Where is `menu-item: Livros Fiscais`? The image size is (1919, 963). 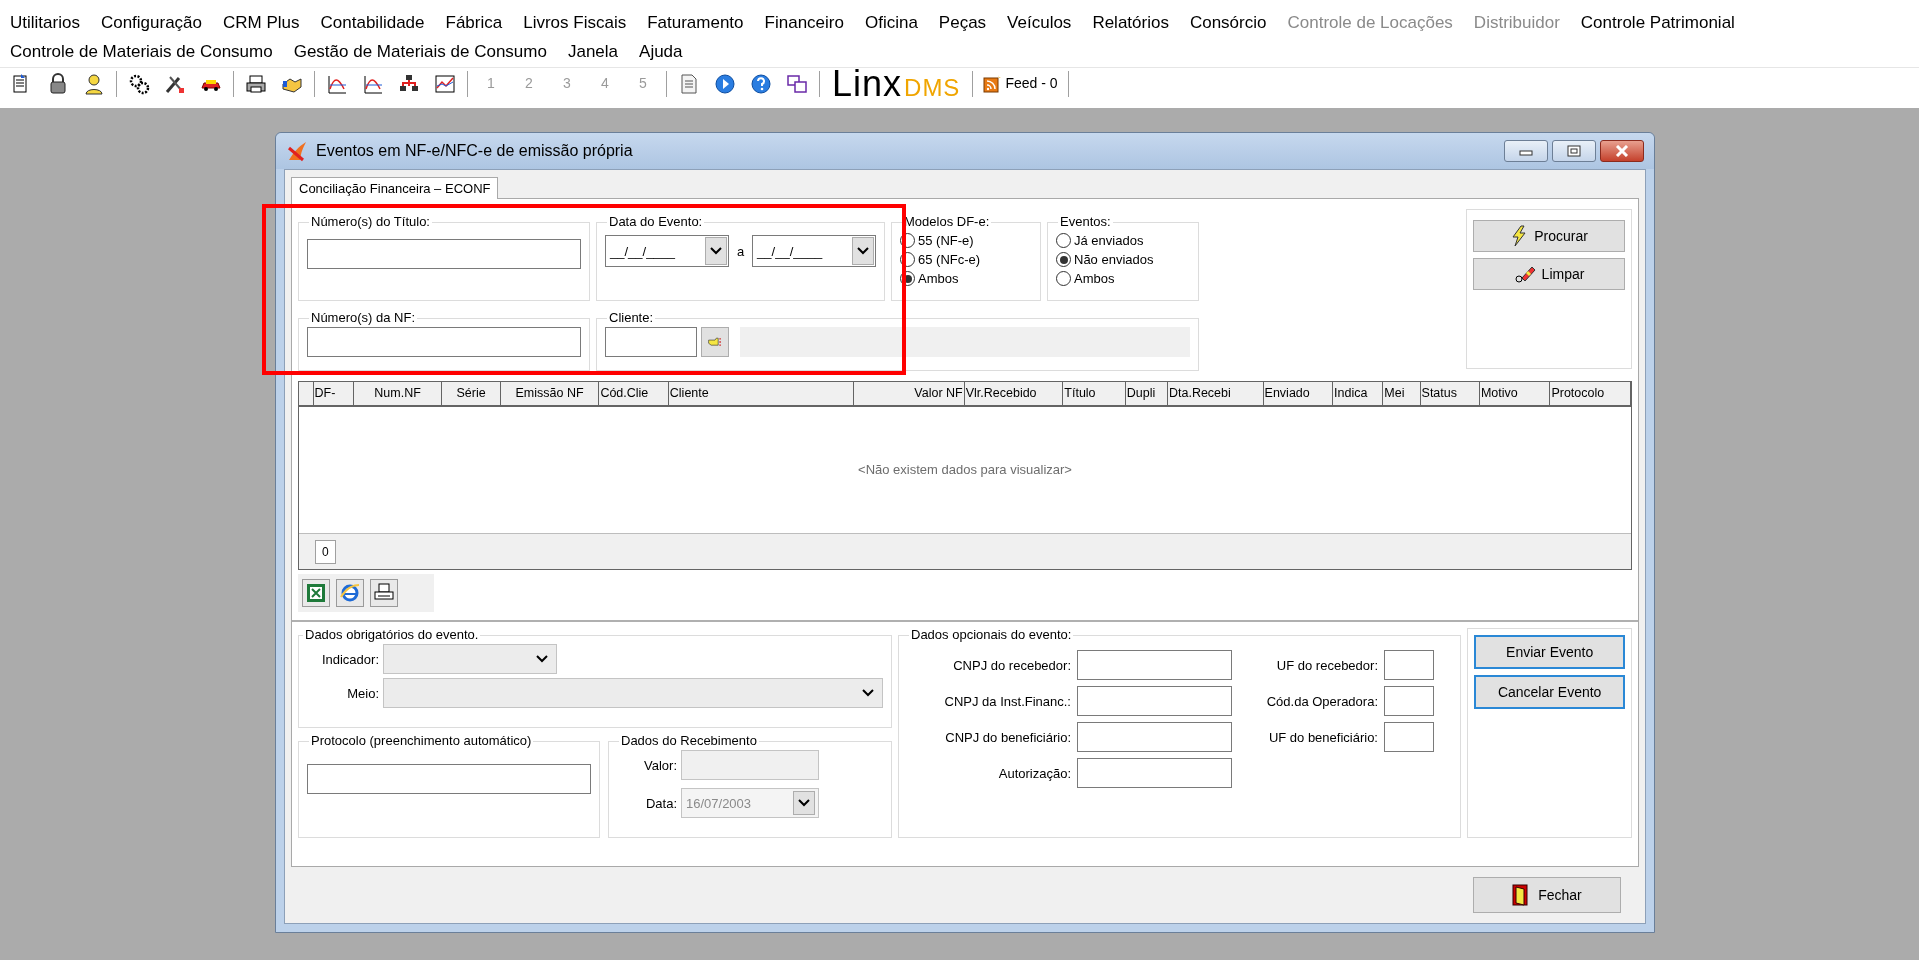 menu-item: Livros Fiscais is located at coordinates (575, 22).